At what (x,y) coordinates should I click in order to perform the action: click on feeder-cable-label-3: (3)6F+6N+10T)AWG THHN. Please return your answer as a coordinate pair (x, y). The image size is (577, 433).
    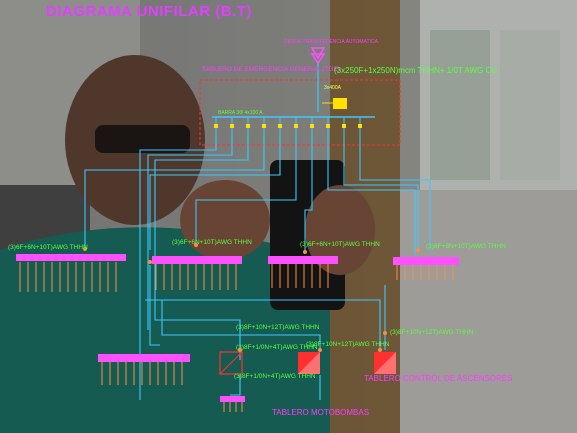
    Looking at the image, I should click on (340, 244).